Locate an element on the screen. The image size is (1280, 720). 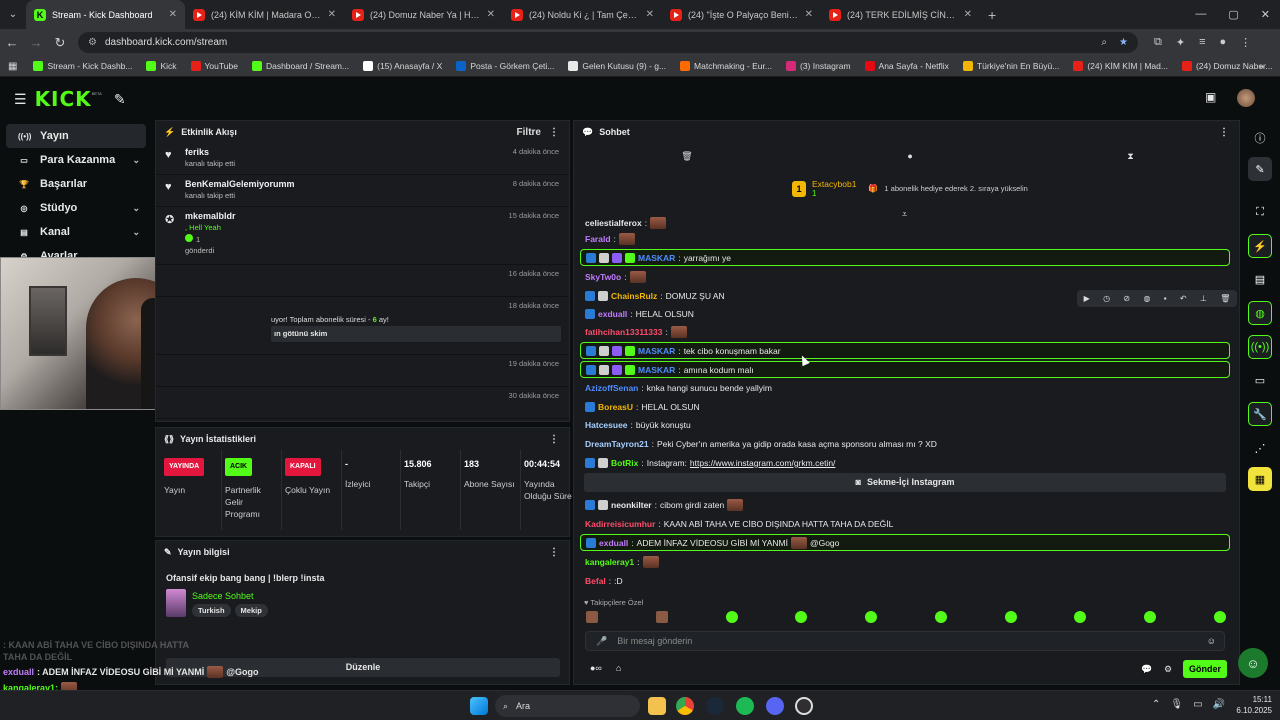
back-icon: ← is located at coordinates (12, 42).